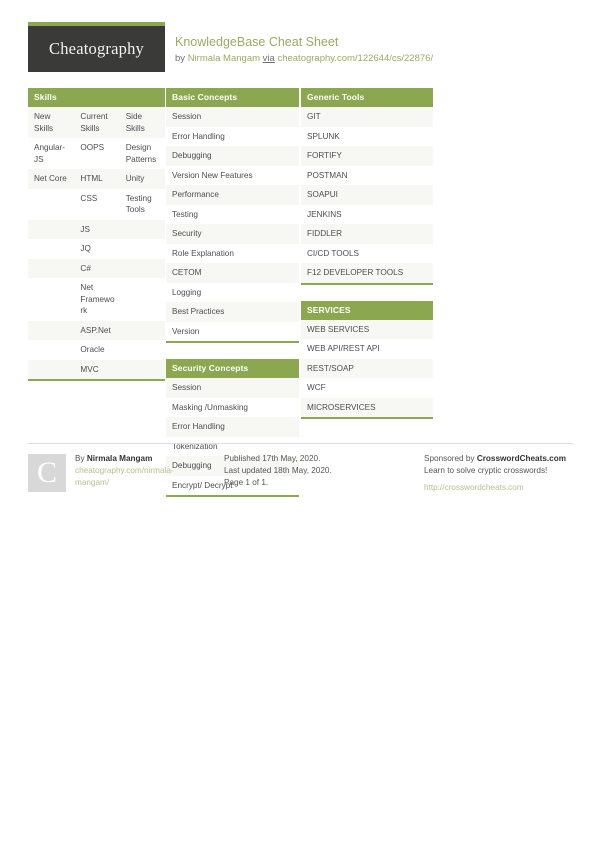 Image resolution: width=600 pixels, height=849 pixels. I want to click on table-row: WCF, so click(367, 388).